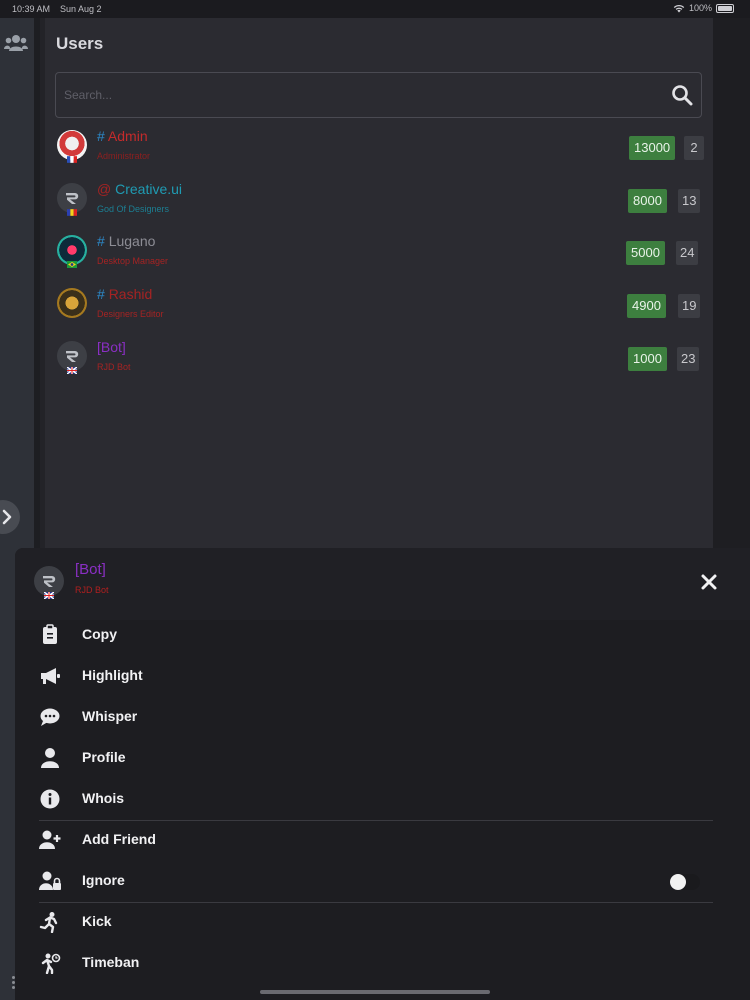 The image size is (750, 1000). What do you see at coordinates (647, 359) in the screenshot?
I see `points-badge: 1000` at bounding box center [647, 359].